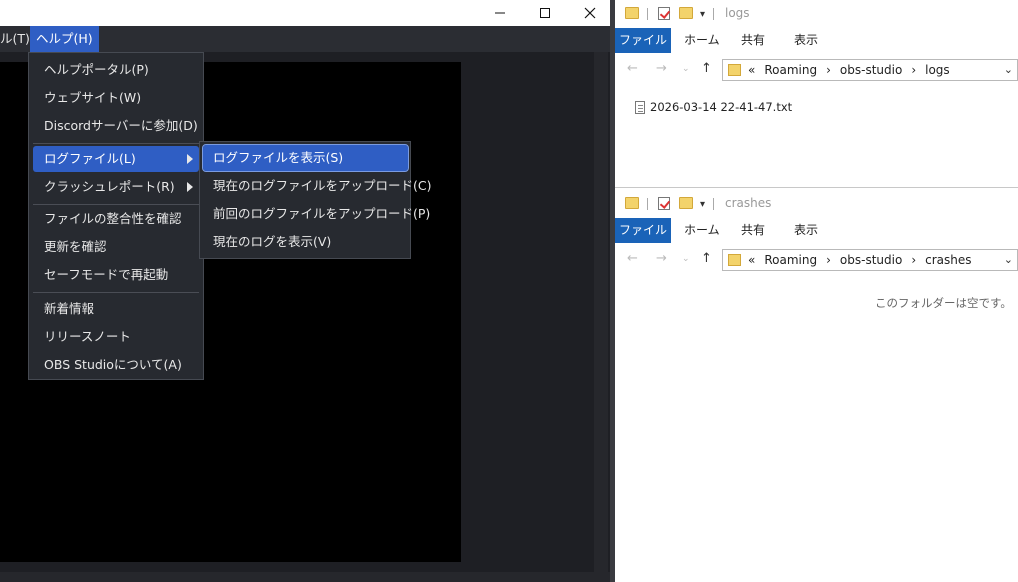 The width and height of the screenshot is (1018, 582). Describe the element at coordinates (816, 14) in the screenshot. I see `quick-access-toolbar: ▾ logs` at that location.